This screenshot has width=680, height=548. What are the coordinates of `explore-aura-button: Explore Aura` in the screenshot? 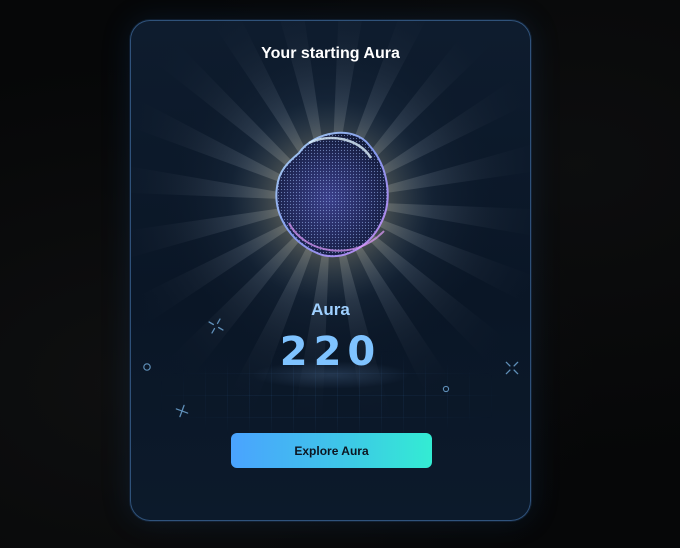 It's located at (331, 450).